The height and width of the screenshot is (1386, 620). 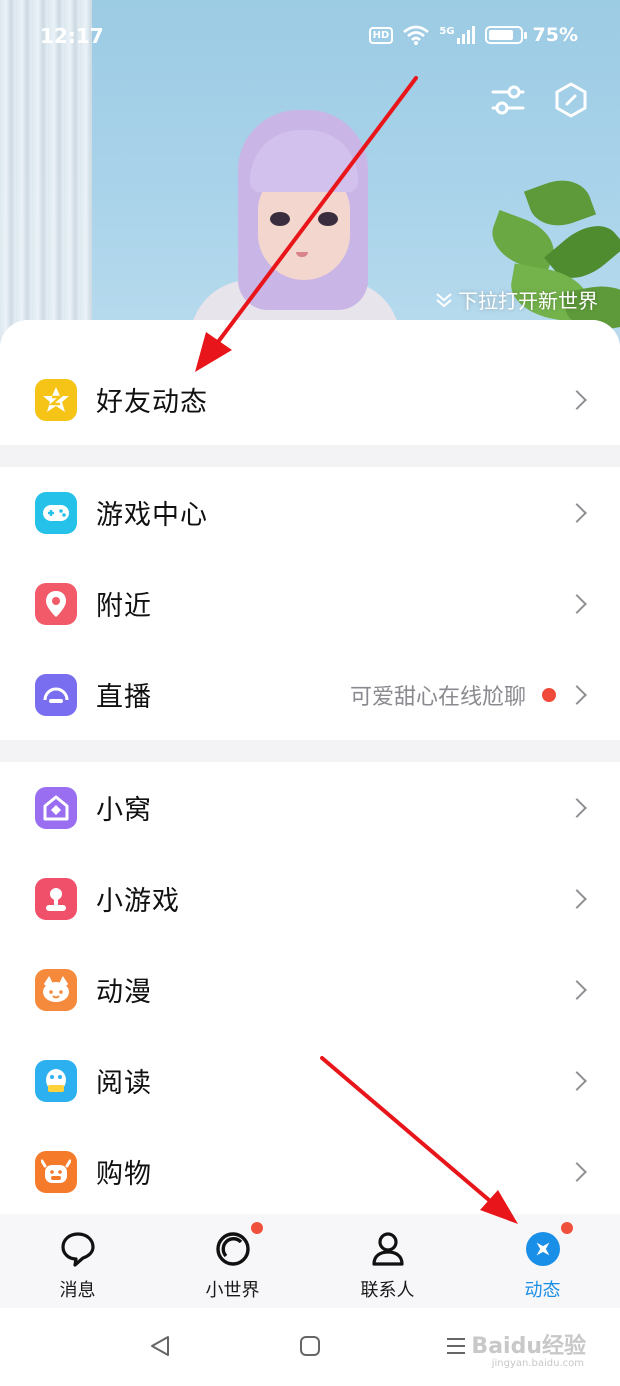 I want to click on avatar-illustration, so click(x=285, y=225).